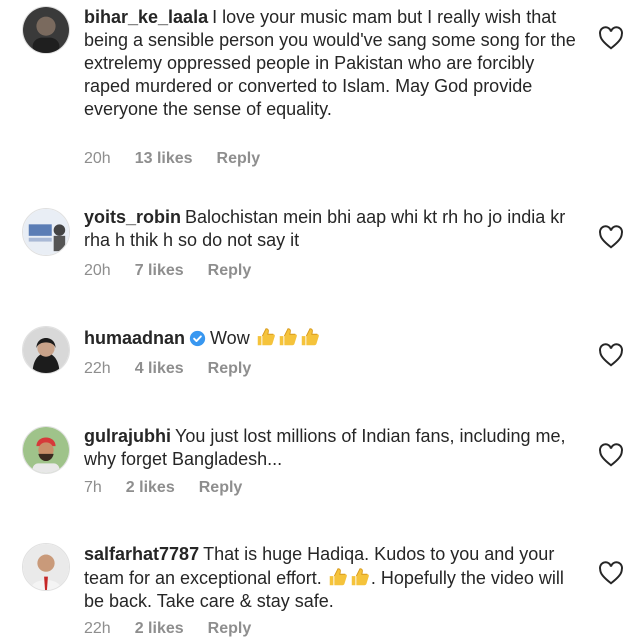 The image size is (640, 640). I want to click on comment-likes: 7 likes, so click(159, 271).